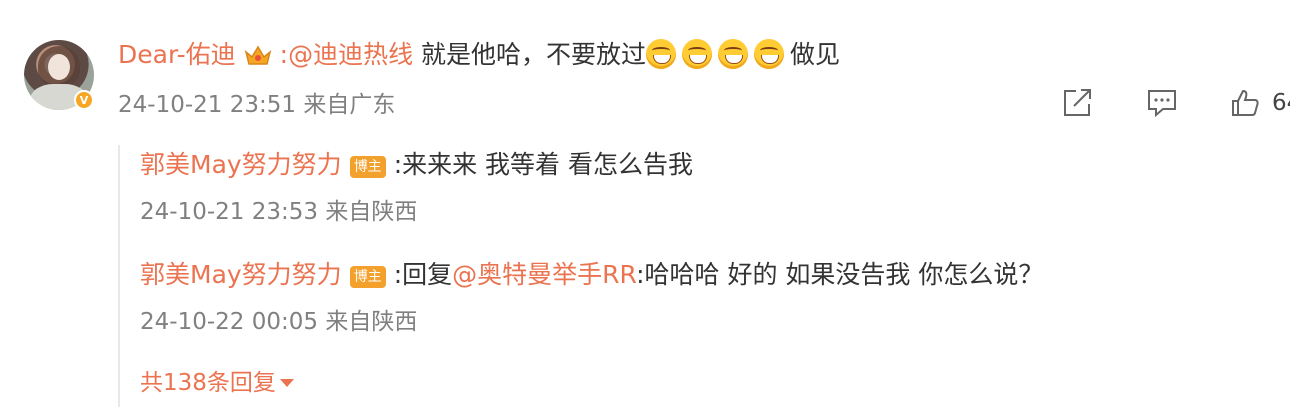  What do you see at coordinates (346, 54) in the screenshot?
I see `comment-mention: :@迪迪热线` at bounding box center [346, 54].